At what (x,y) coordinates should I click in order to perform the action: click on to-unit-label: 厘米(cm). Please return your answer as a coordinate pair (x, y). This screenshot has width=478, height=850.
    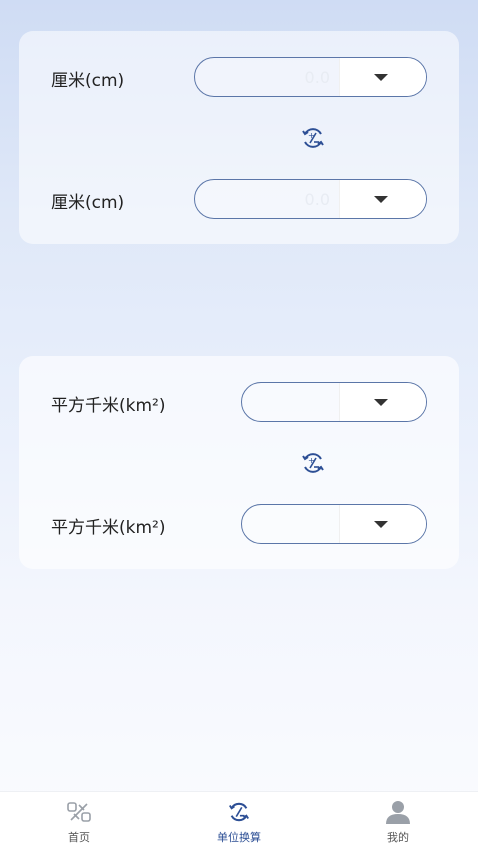
    Looking at the image, I should click on (88, 203).